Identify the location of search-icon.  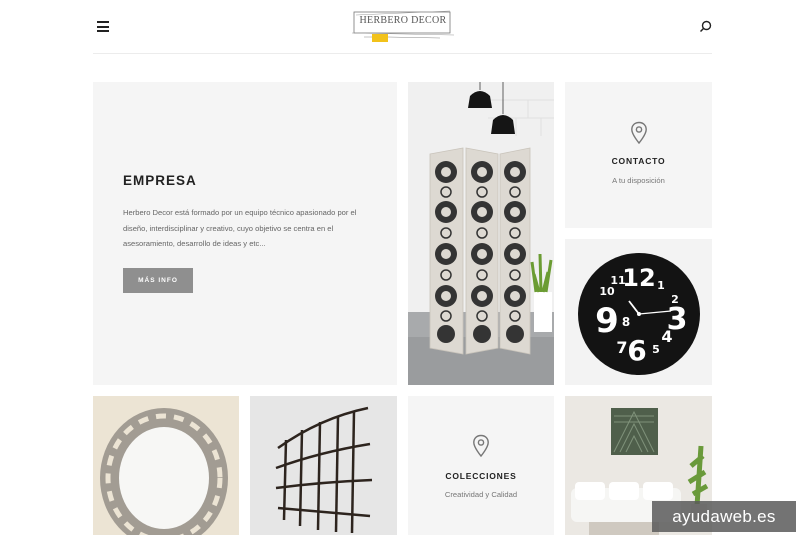
(705, 26).